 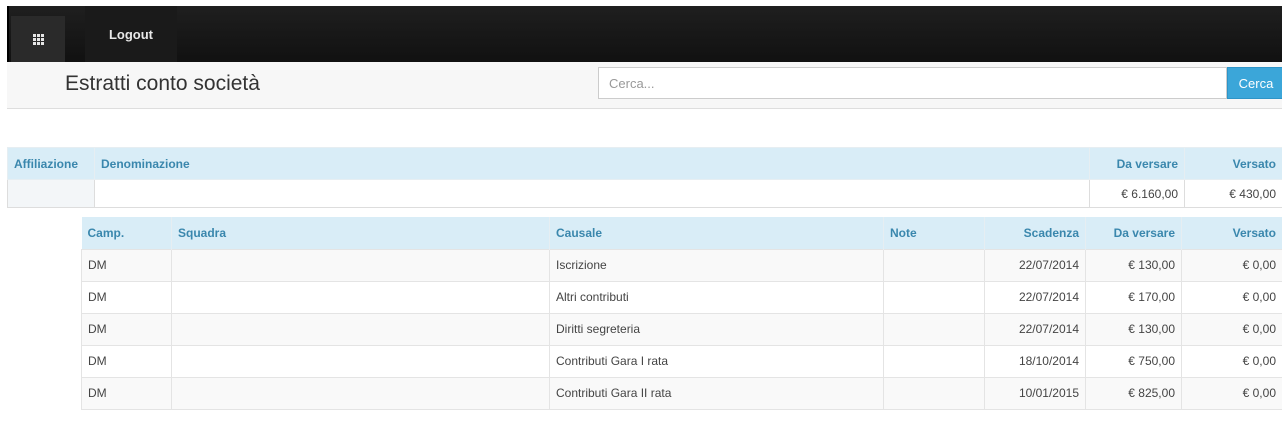 I want to click on cell-denominazione, so click(x=592, y=193).